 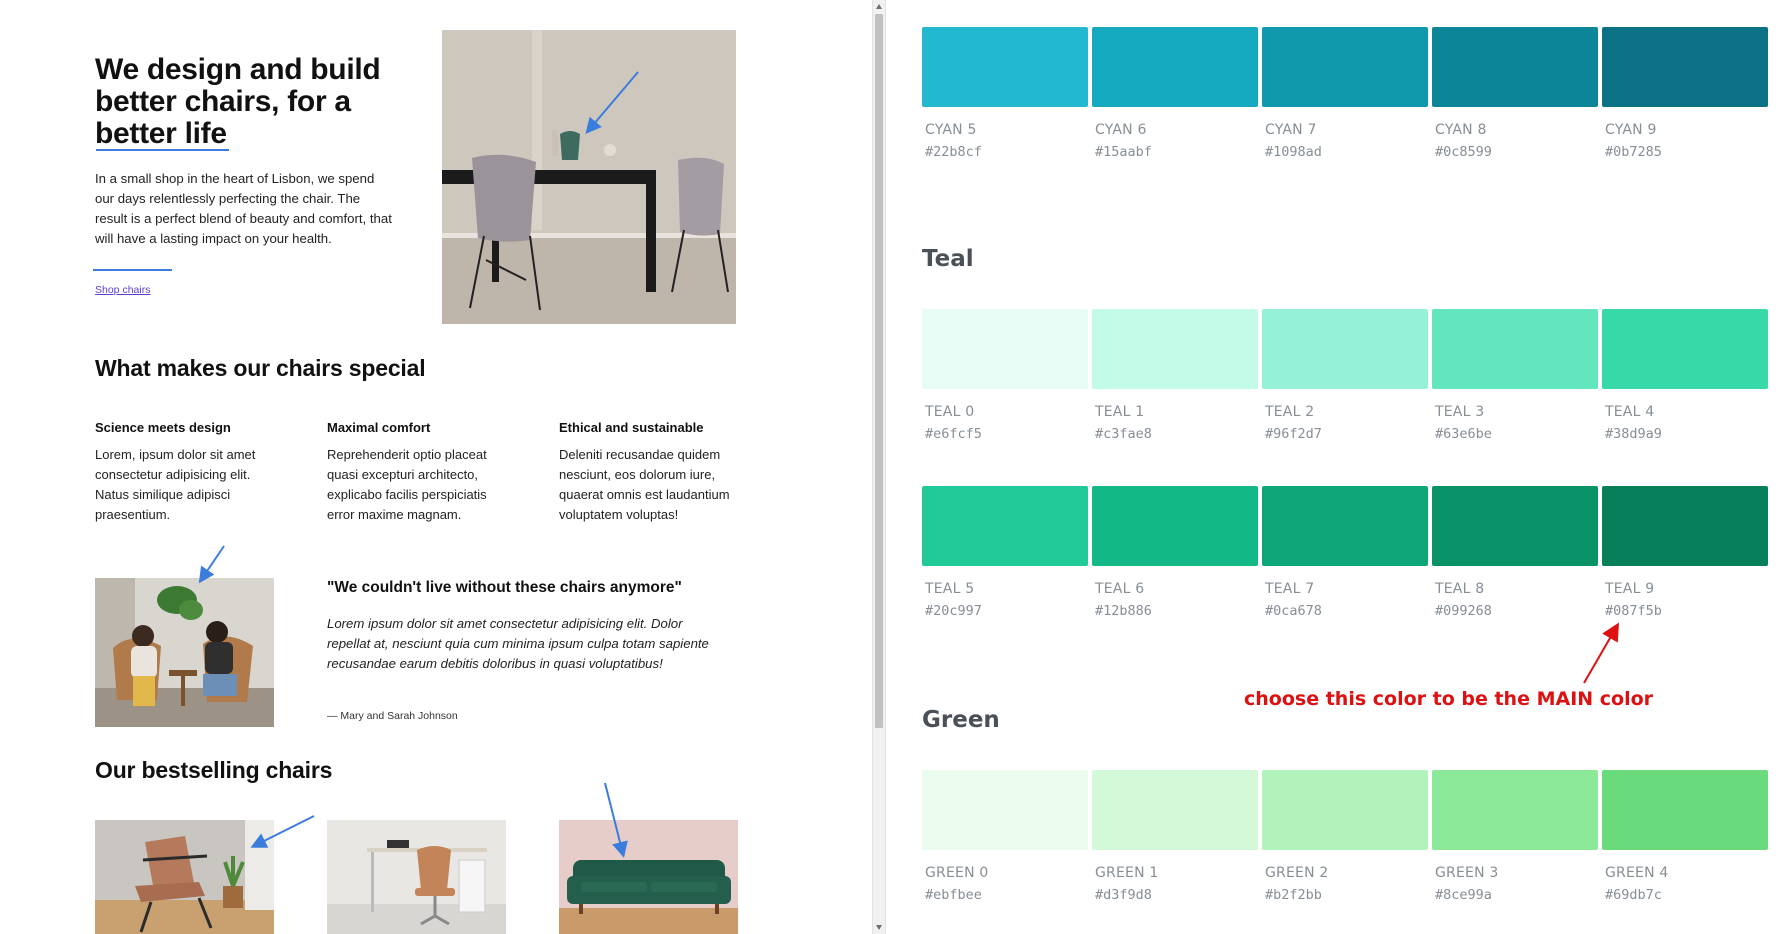 What do you see at coordinates (957, 873) in the screenshot?
I see `swatch-name: GREEN 0` at bounding box center [957, 873].